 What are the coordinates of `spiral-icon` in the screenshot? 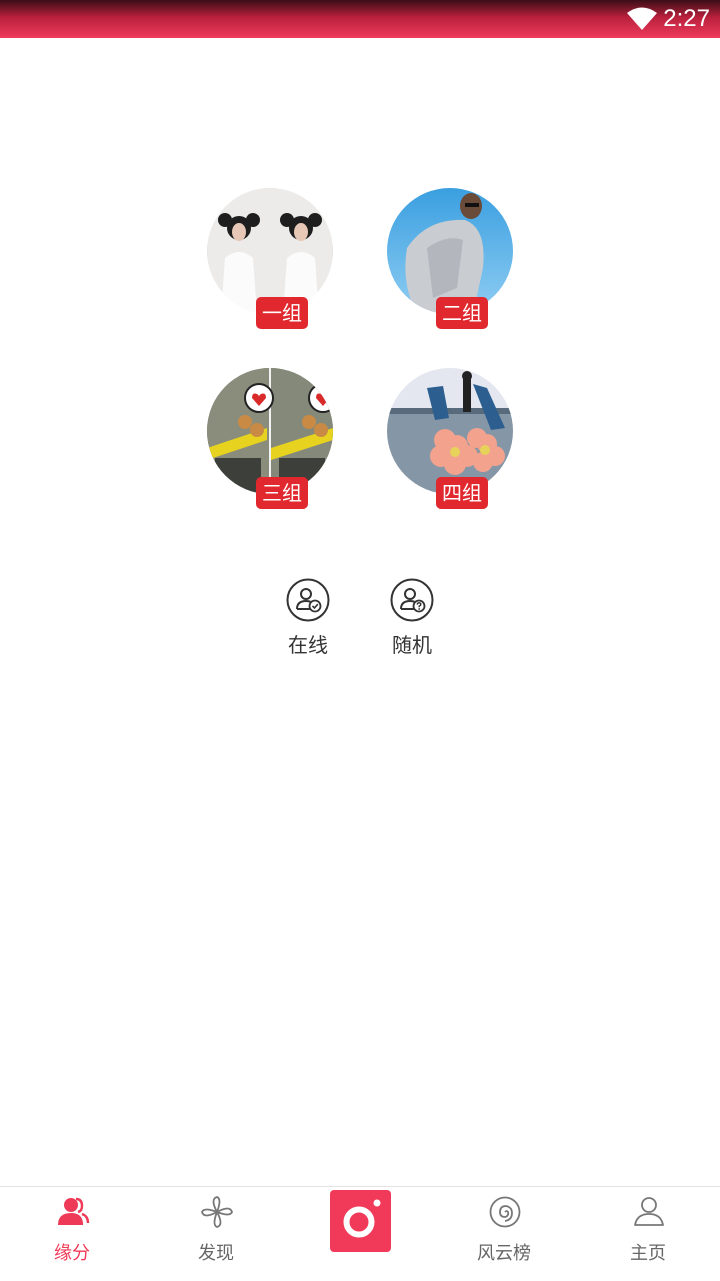 It's located at (505, 1212).